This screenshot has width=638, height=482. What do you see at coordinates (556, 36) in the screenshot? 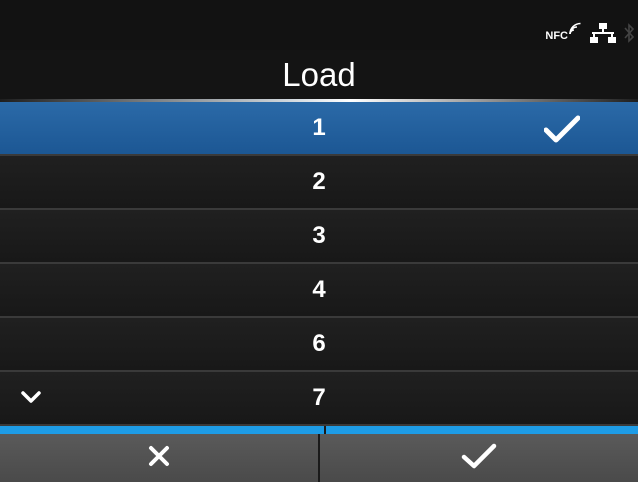
I see `nfc-label: NFC` at bounding box center [556, 36].